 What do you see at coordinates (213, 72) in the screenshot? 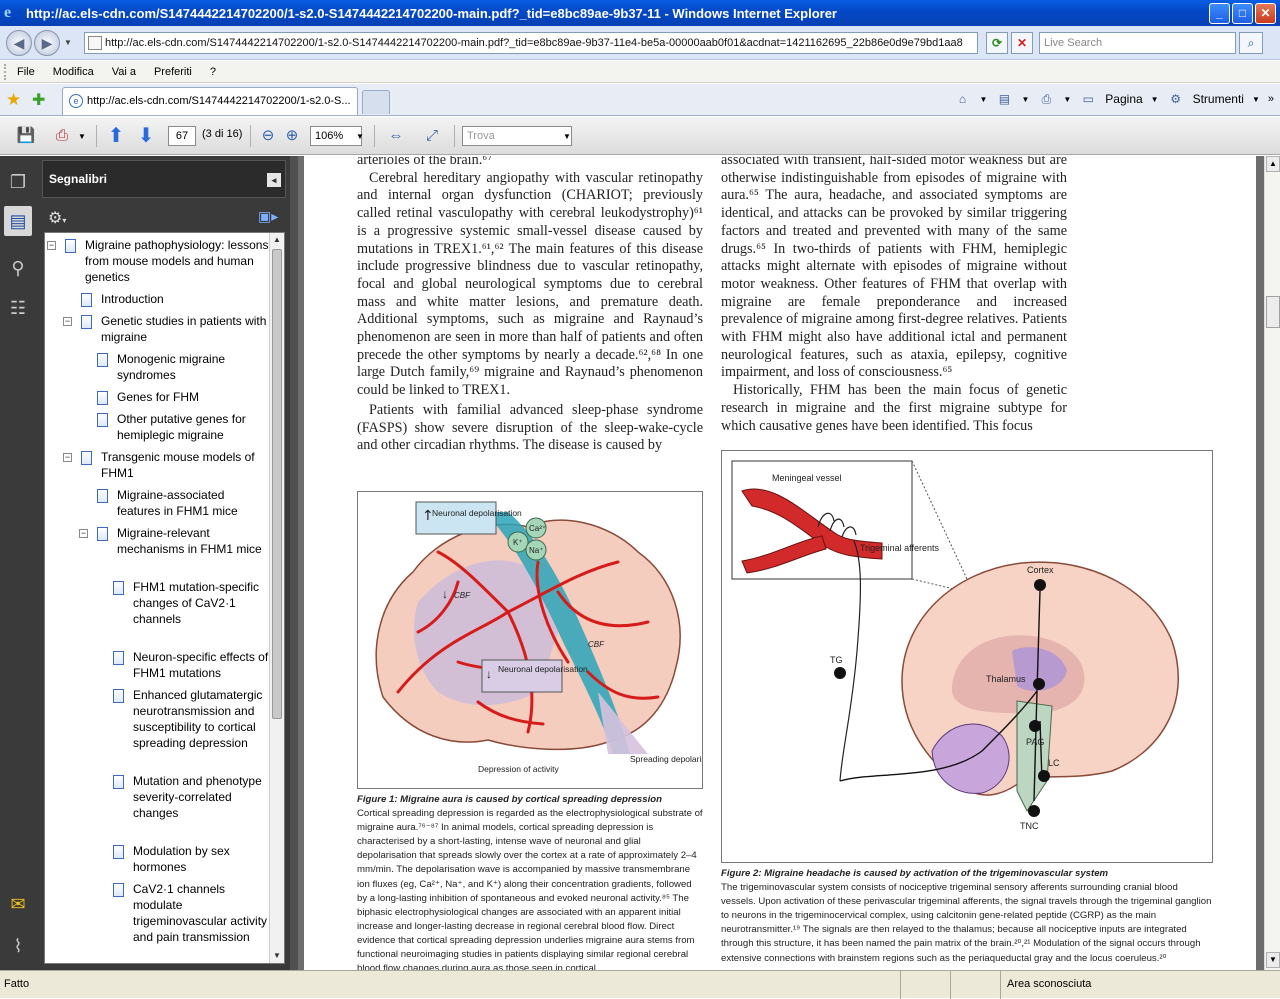
I see `menu-help: ?` at bounding box center [213, 72].